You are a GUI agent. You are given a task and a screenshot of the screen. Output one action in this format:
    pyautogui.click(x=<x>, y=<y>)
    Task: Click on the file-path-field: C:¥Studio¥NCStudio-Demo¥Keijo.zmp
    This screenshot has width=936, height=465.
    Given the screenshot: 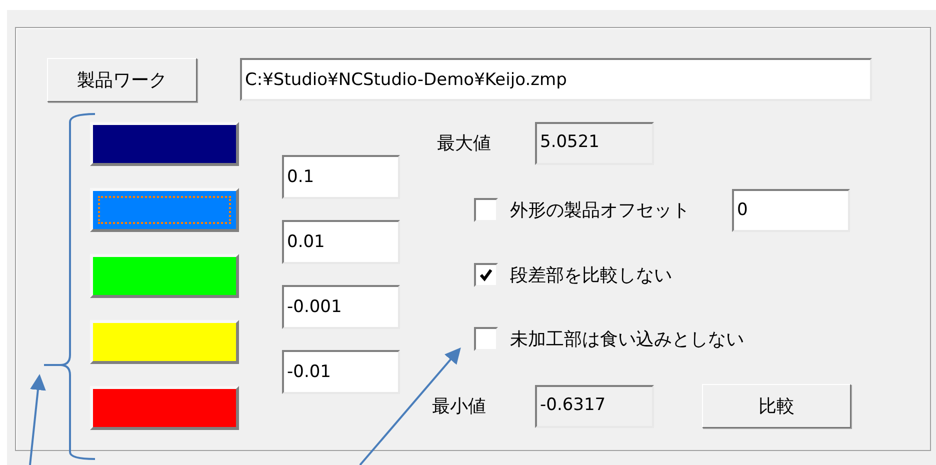 What is the action you would take?
    pyautogui.click(x=556, y=79)
    